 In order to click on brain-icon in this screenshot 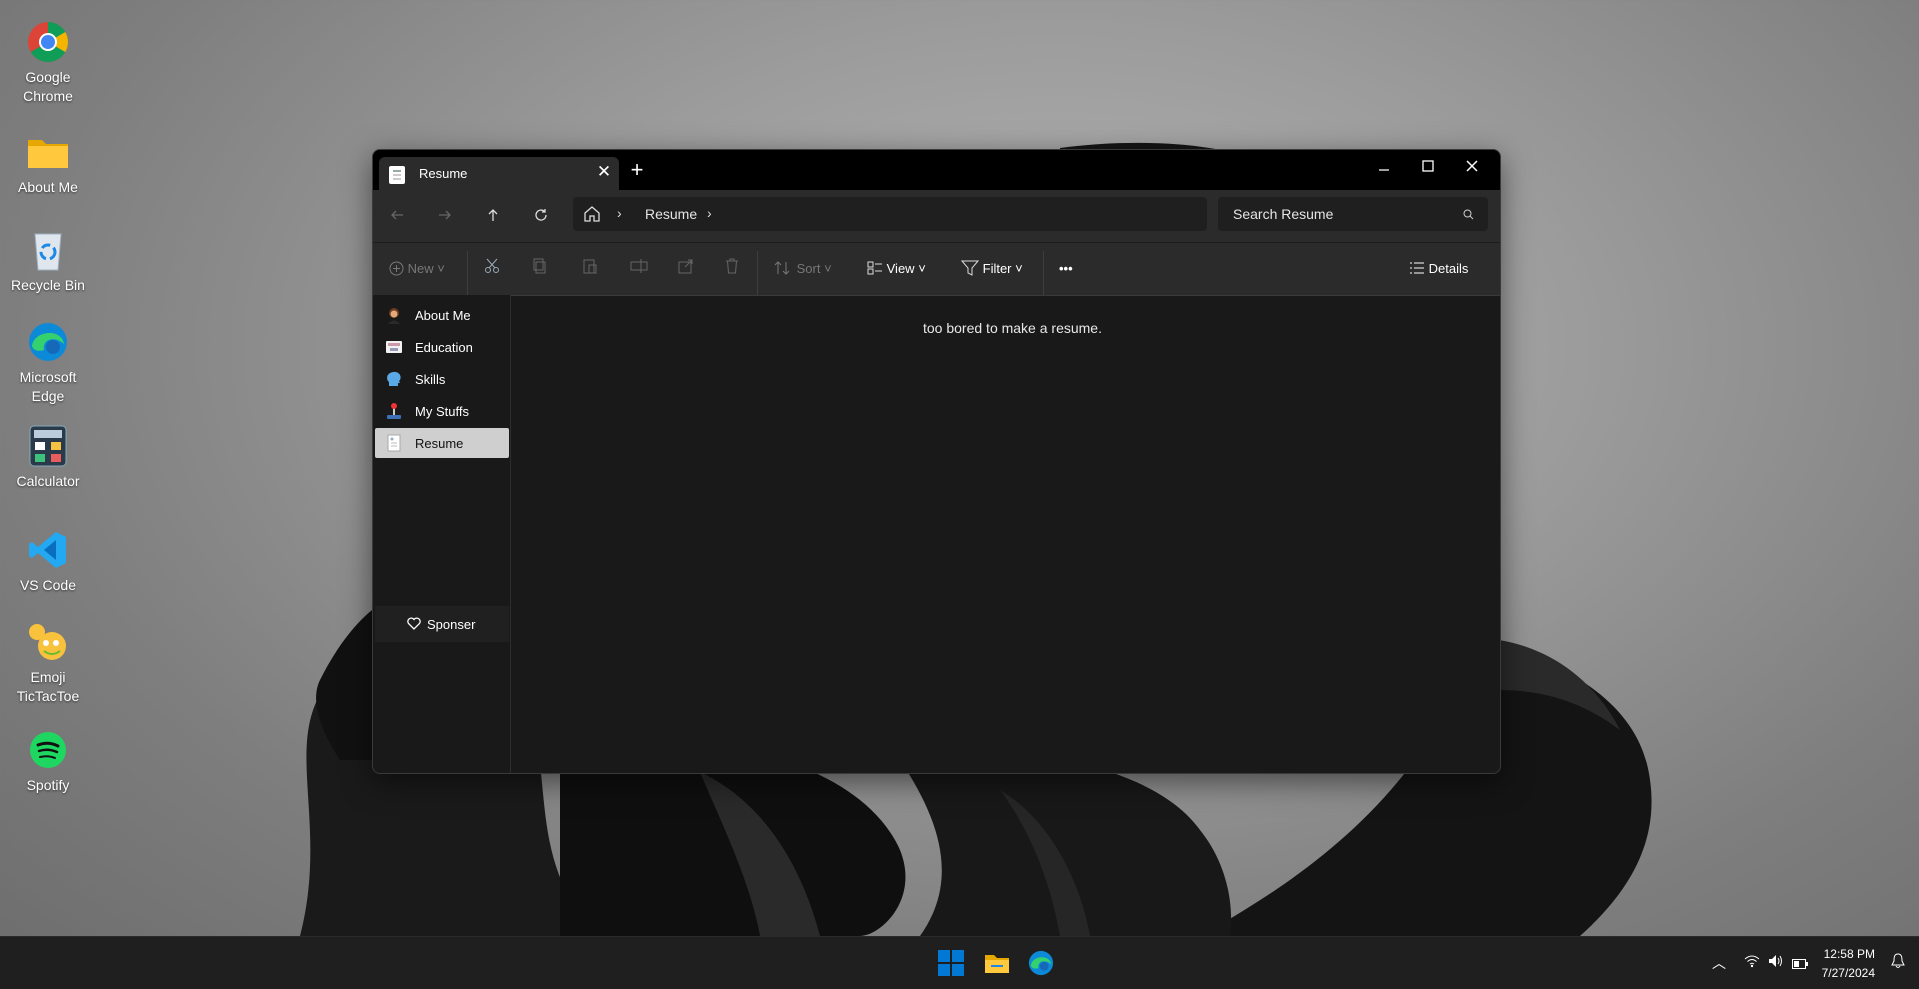, I will do `click(394, 378)`.